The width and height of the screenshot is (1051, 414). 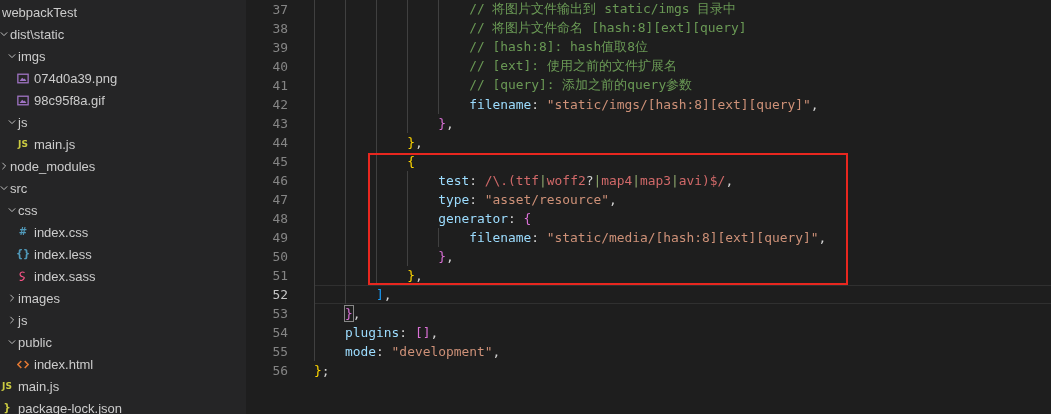 What do you see at coordinates (23, 232) in the screenshot?
I see `css-file-icon: #` at bounding box center [23, 232].